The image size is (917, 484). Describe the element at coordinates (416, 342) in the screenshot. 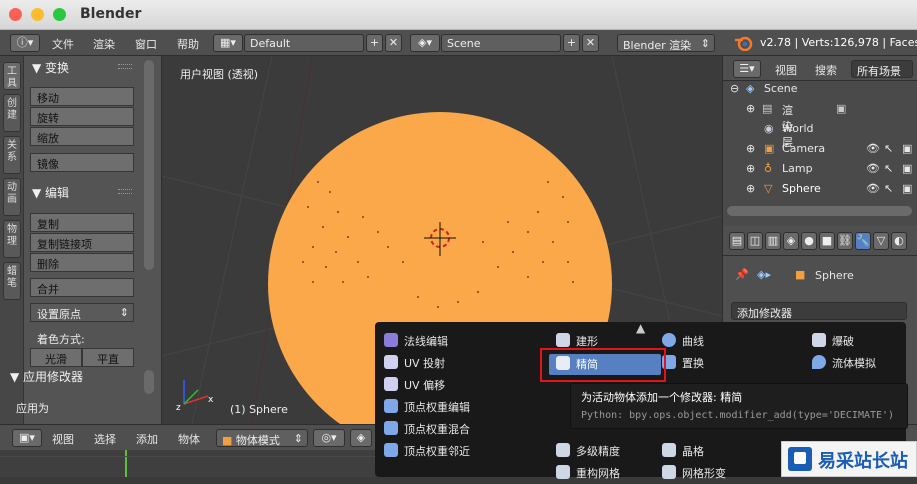

I see `modifier-normal-edit: 法线编辑` at that location.